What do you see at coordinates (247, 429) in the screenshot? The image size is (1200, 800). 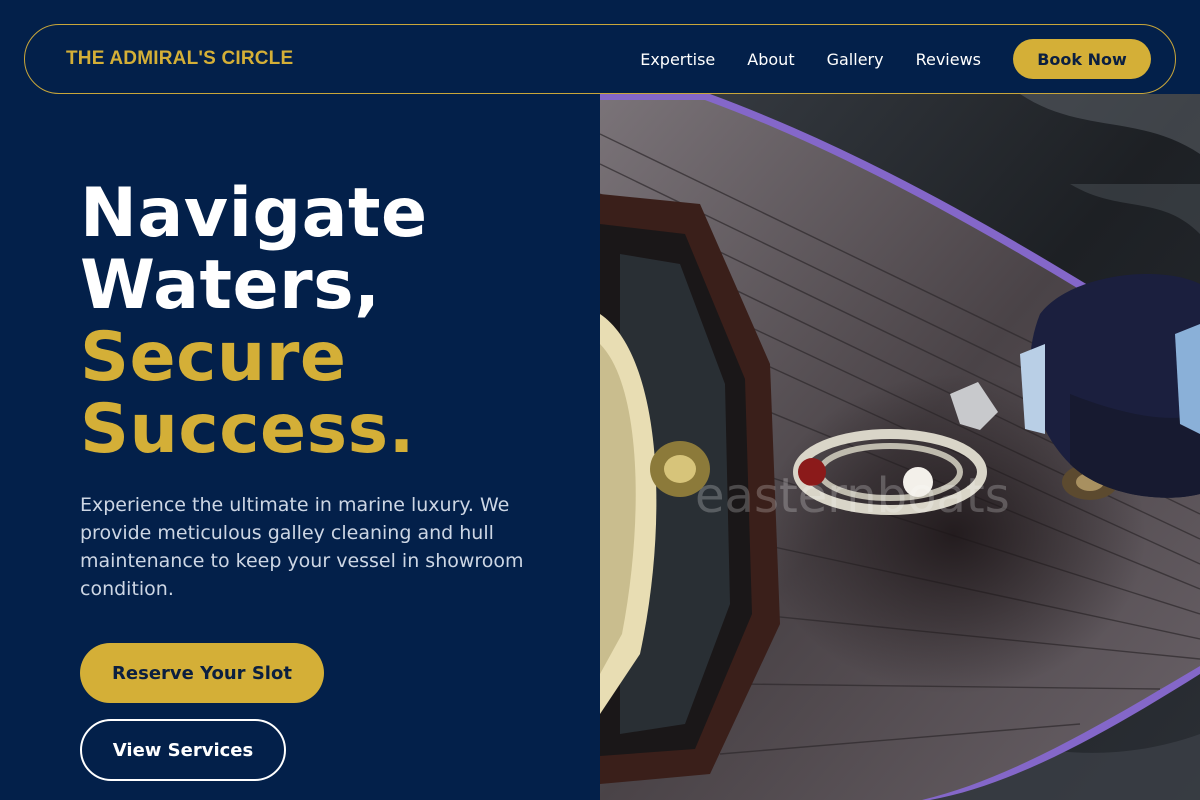 I see `headline-line-4: Success.` at bounding box center [247, 429].